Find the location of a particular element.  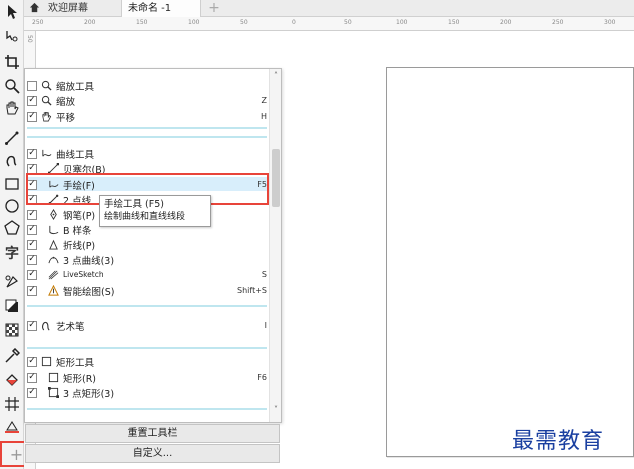

zoom-tool-icon is located at coordinates (12, 86).